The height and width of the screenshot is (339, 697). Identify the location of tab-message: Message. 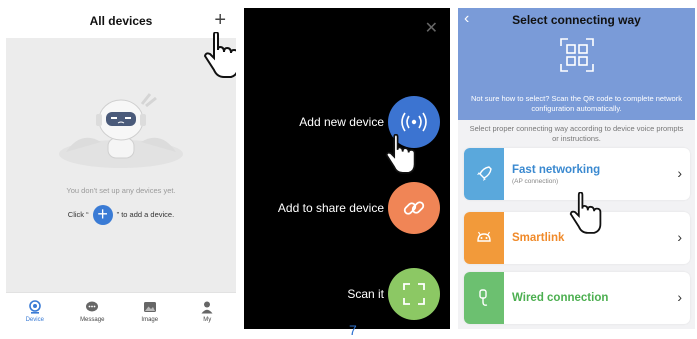
(93, 311).